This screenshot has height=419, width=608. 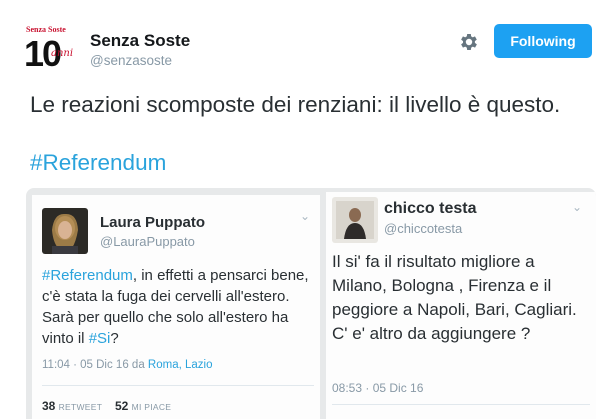 What do you see at coordinates (98, 162) in the screenshot?
I see `hashtag-link: #Referendum` at bounding box center [98, 162].